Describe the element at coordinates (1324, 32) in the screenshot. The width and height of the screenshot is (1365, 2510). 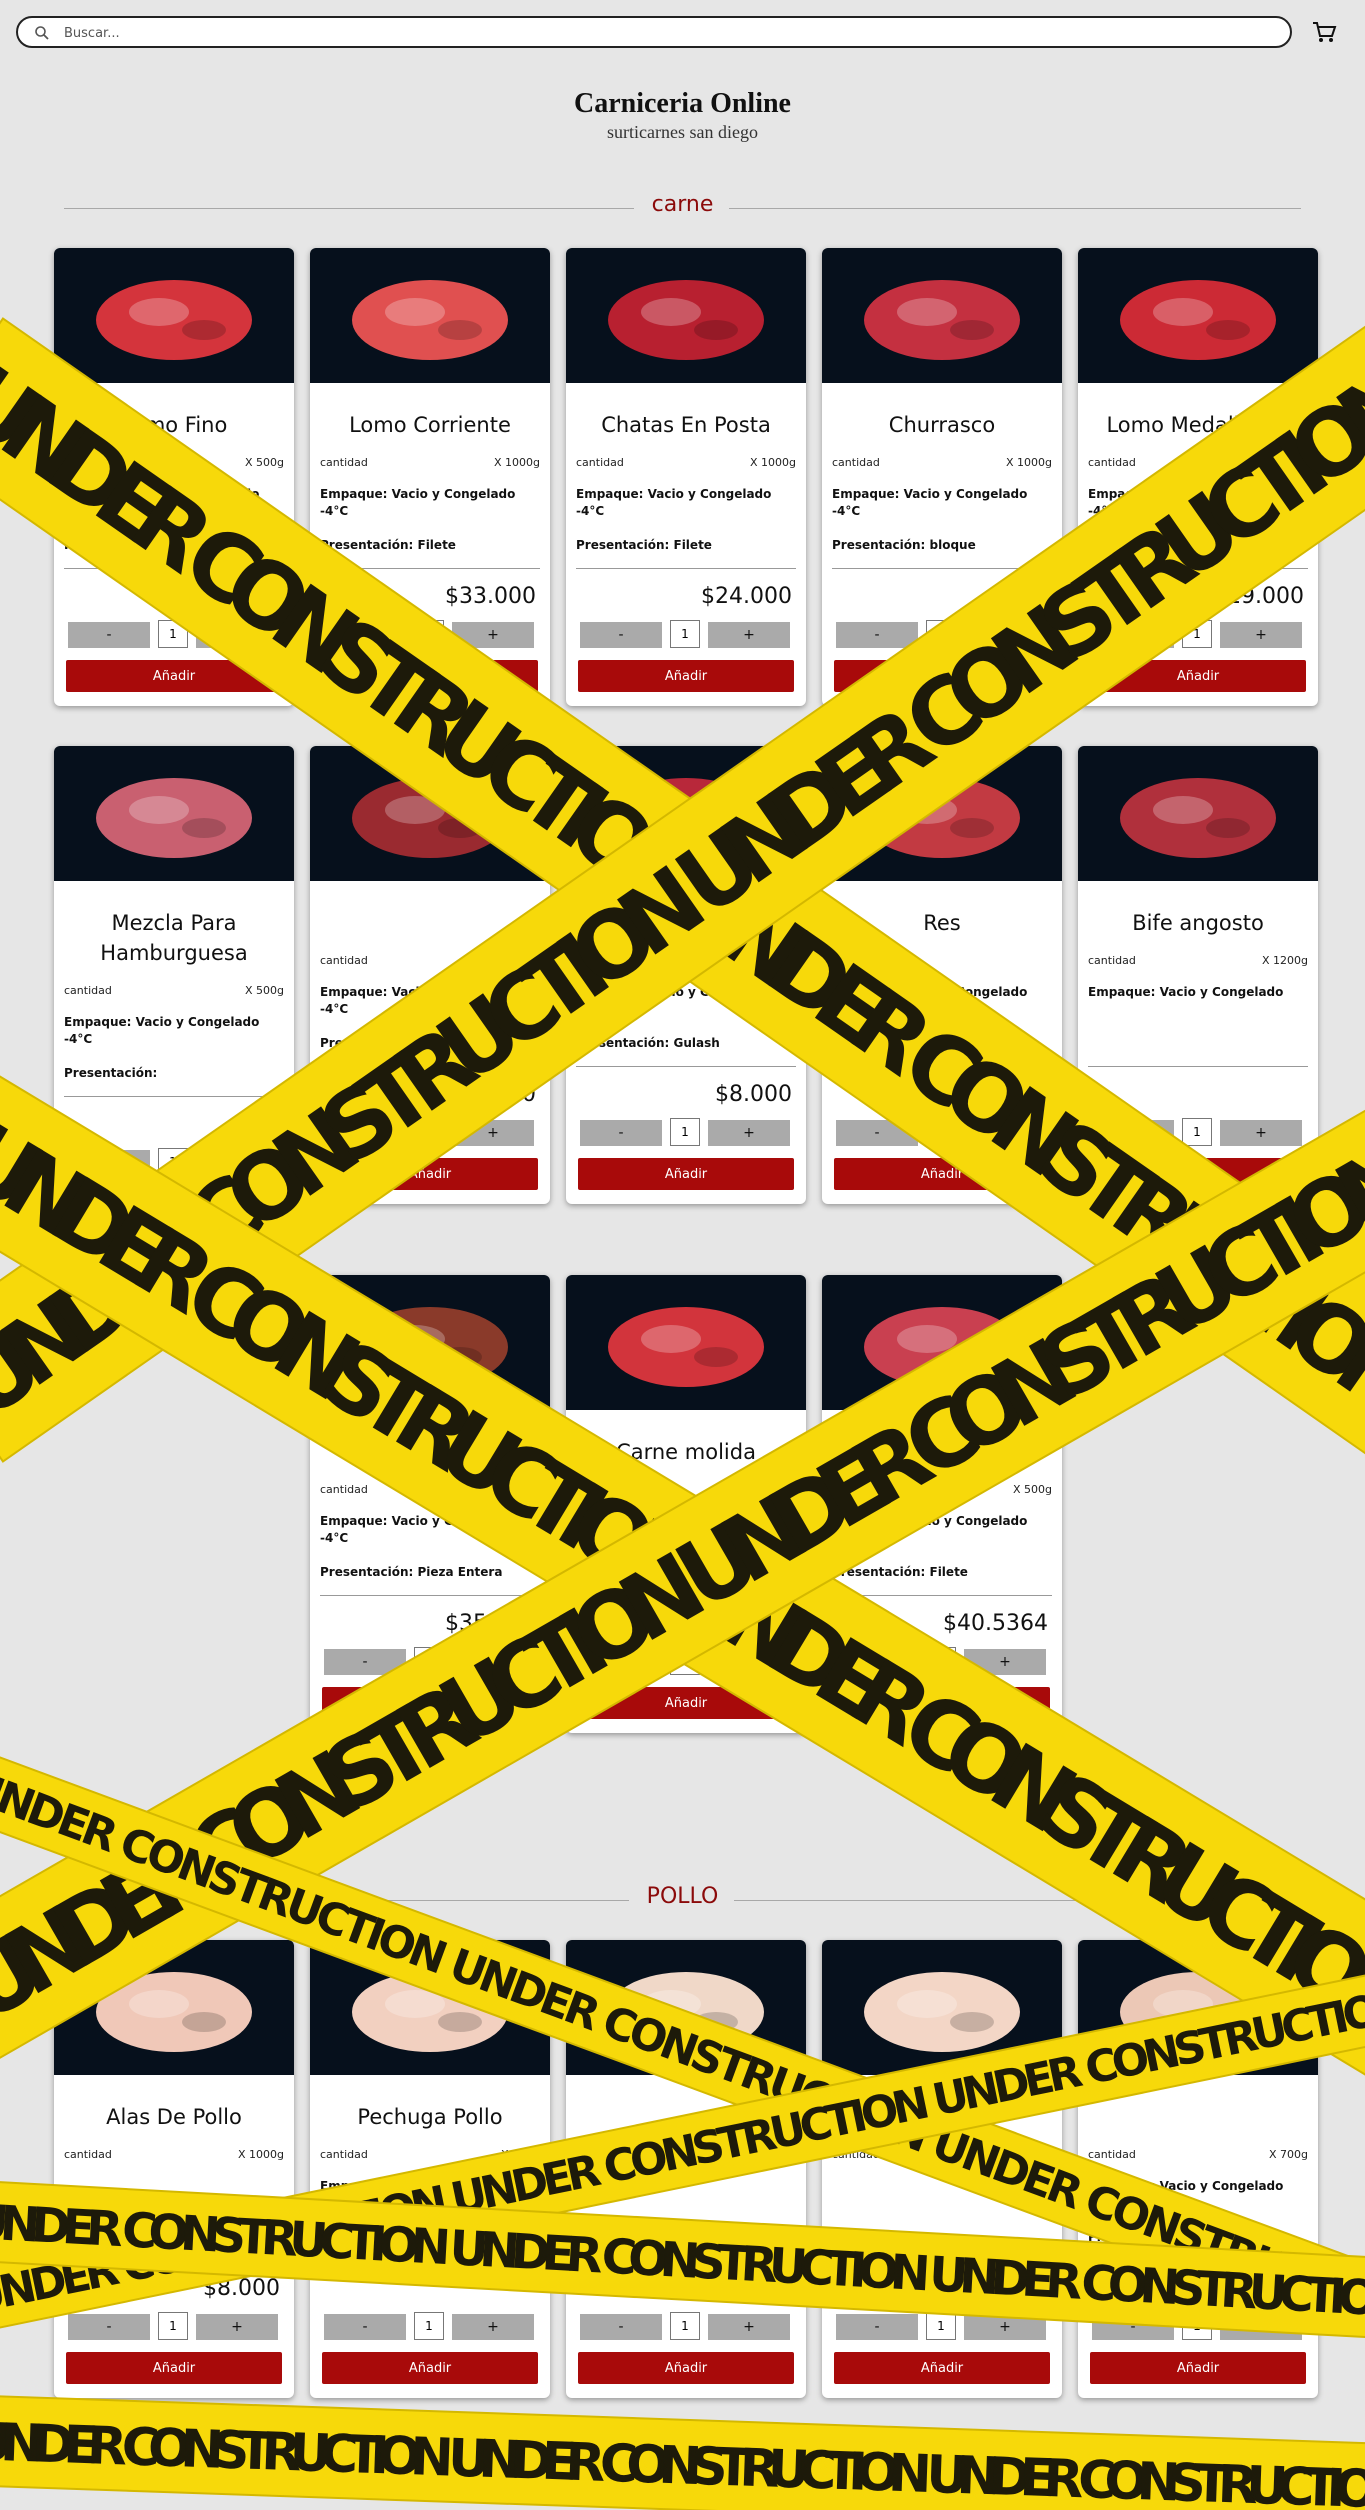
I see `cart-icon` at that location.